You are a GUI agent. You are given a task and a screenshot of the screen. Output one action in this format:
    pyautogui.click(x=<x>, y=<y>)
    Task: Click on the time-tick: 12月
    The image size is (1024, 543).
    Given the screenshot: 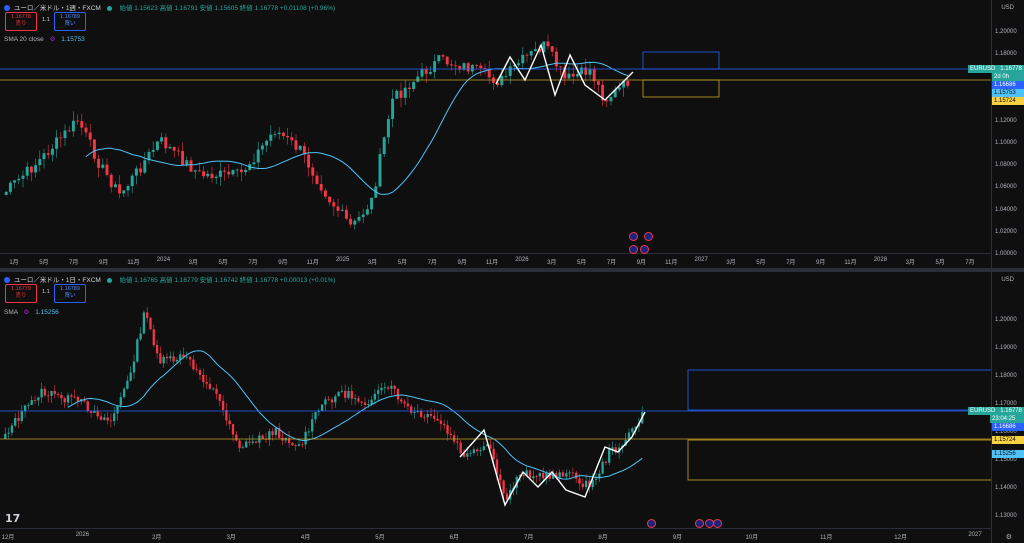 What is the action you would take?
    pyautogui.click(x=8, y=538)
    